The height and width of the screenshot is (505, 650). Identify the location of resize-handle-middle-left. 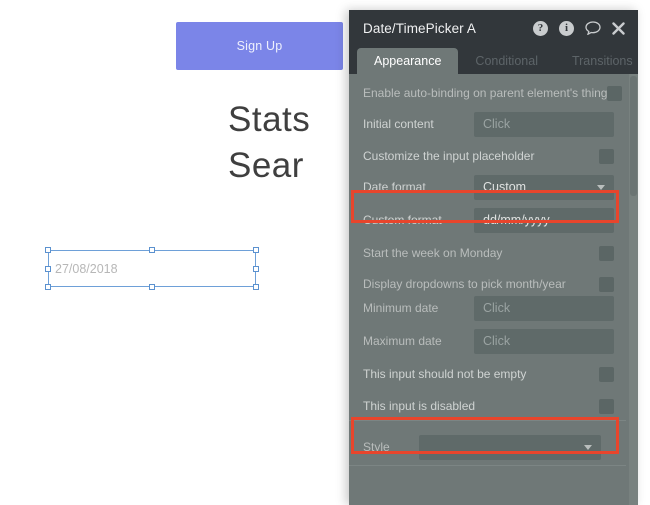
(48, 268).